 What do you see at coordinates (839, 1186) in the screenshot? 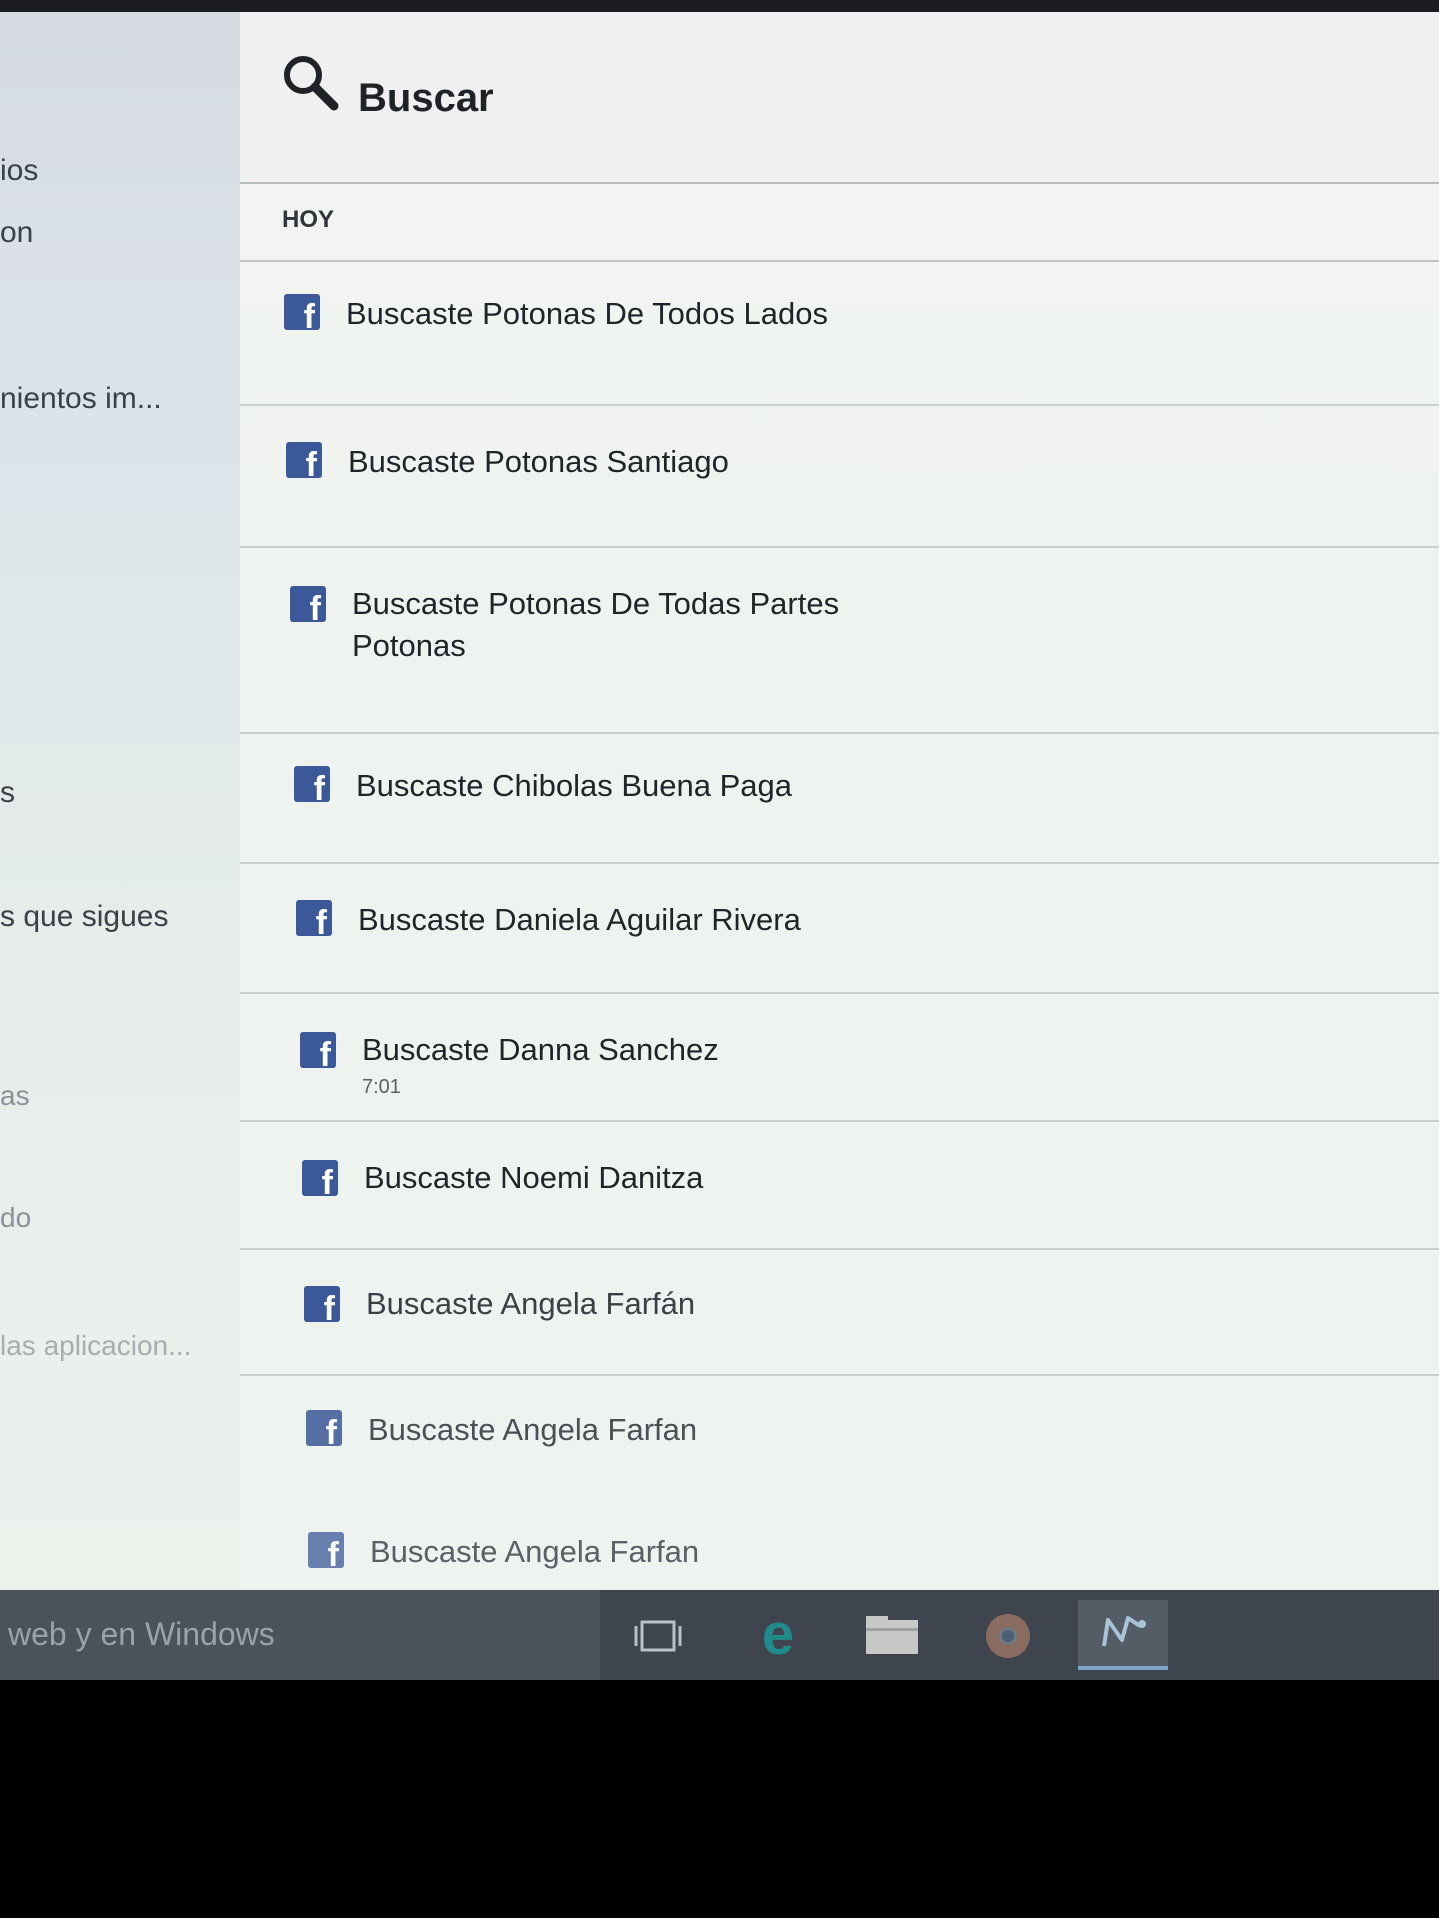
I see `search-result-item: f Buscaste Noemi Danitza` at bounding box center [839, 1186].